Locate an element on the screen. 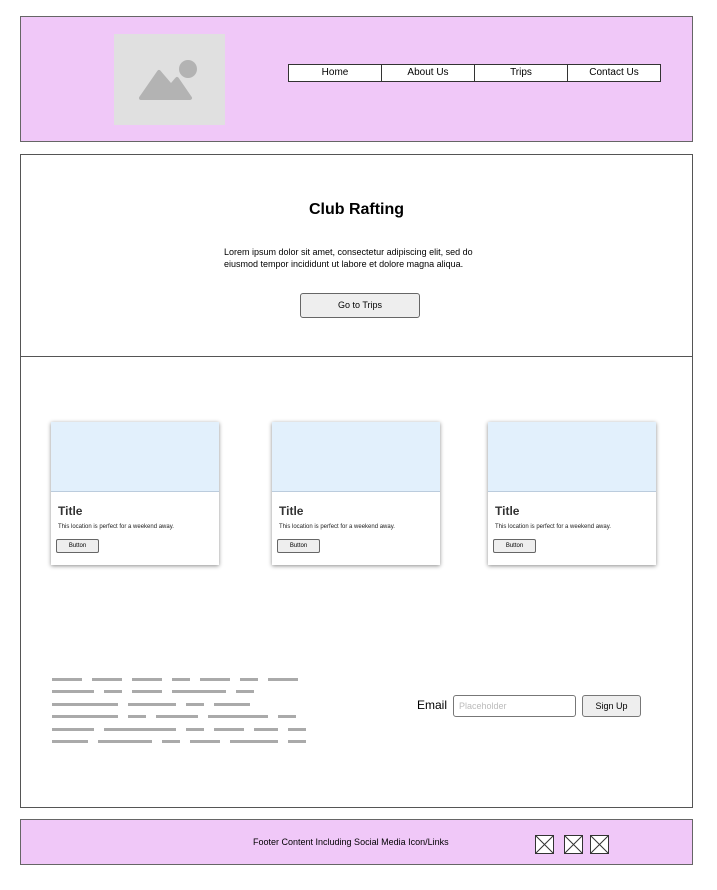 The width and height of the screenshot is (717, 890). email-label: Email is located at coordinates (432, 705).